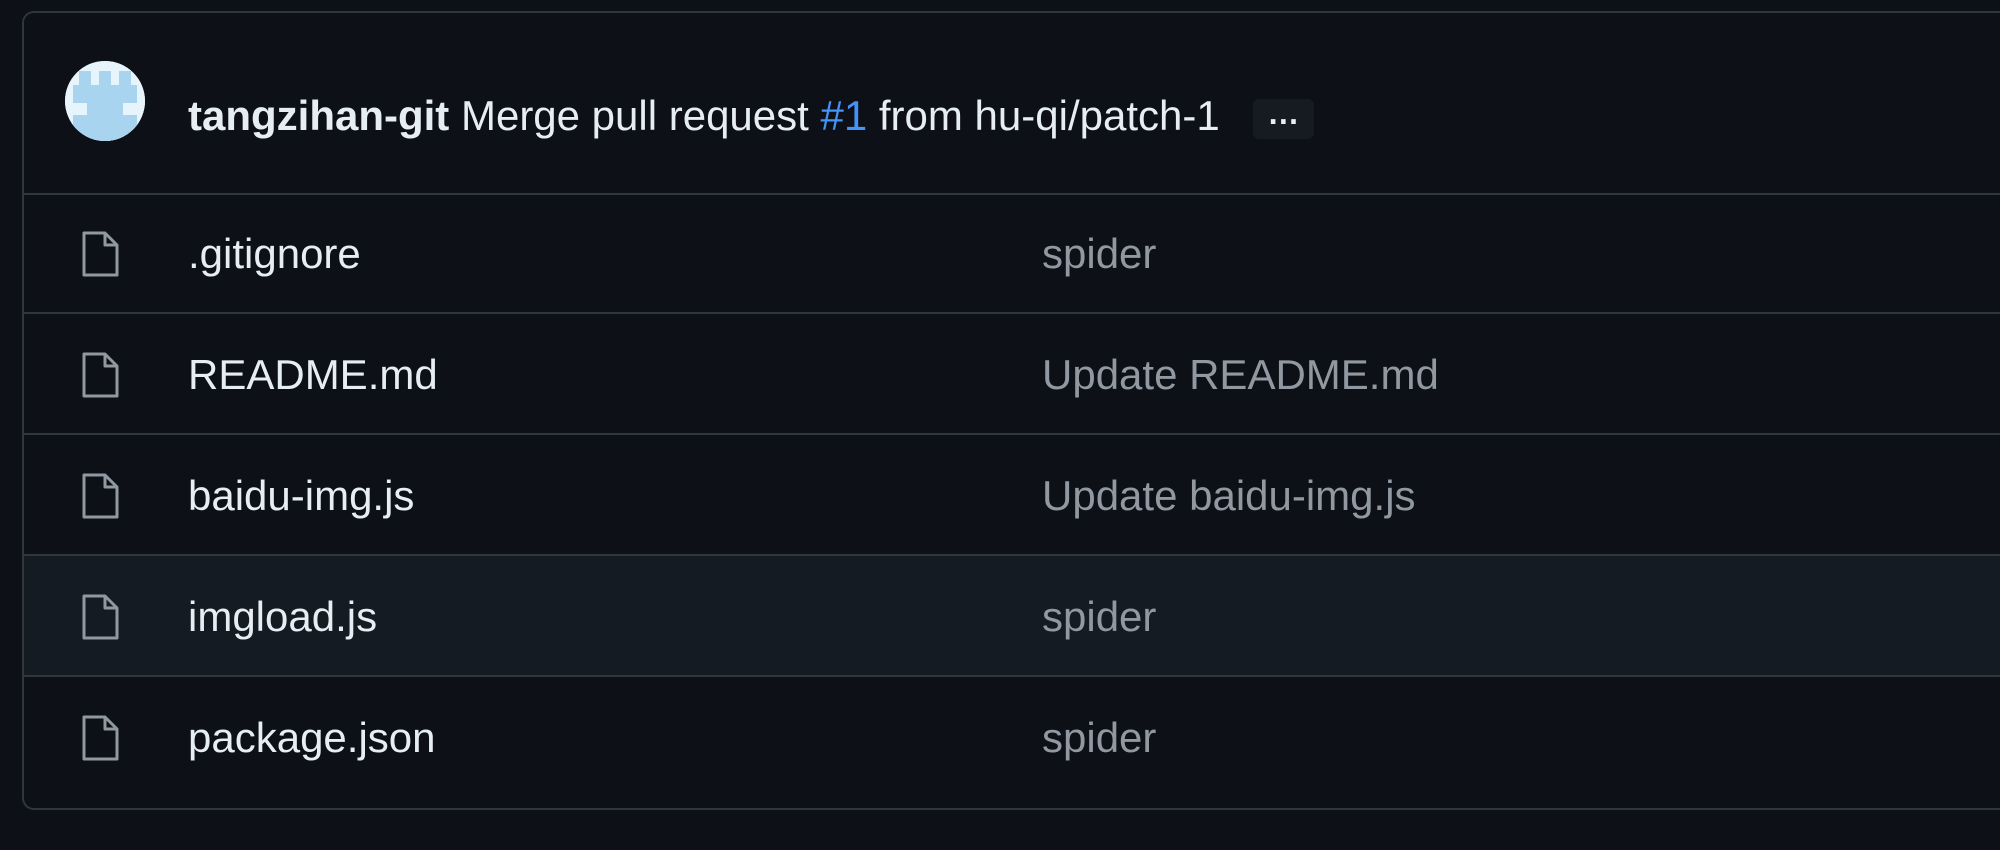 This screenshot has width=2000, height=850. Describe the element at coordinates (1012, 374) in the screenshot. I see `file-row: README.md Update README.md` at that location.